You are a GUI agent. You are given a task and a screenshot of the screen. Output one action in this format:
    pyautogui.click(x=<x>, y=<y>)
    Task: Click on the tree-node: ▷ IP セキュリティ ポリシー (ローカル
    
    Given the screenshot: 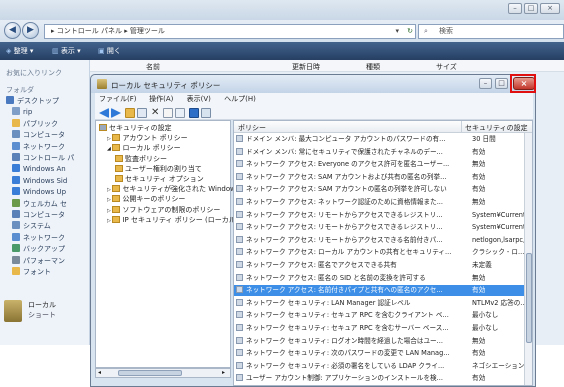 What is the action you would take?
    pyautogui.click(x=171, y=220)
    